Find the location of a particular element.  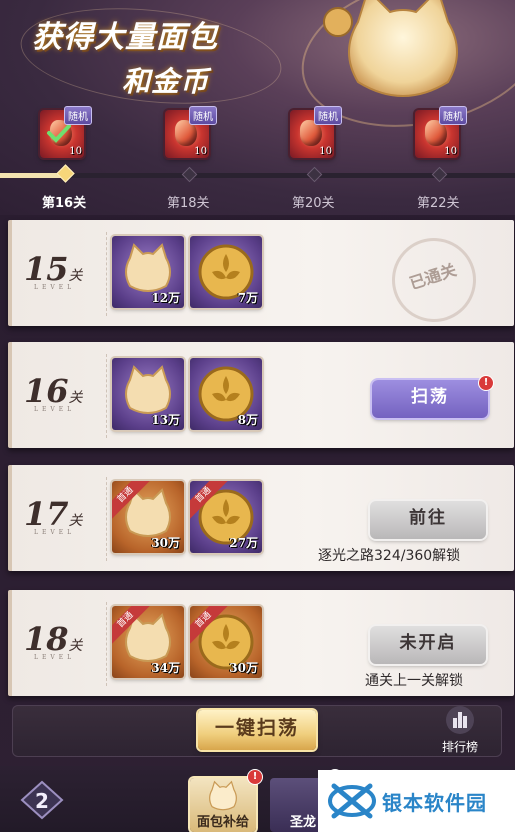

sweep-label: 扫荡 is located at coordinates (430, 397).